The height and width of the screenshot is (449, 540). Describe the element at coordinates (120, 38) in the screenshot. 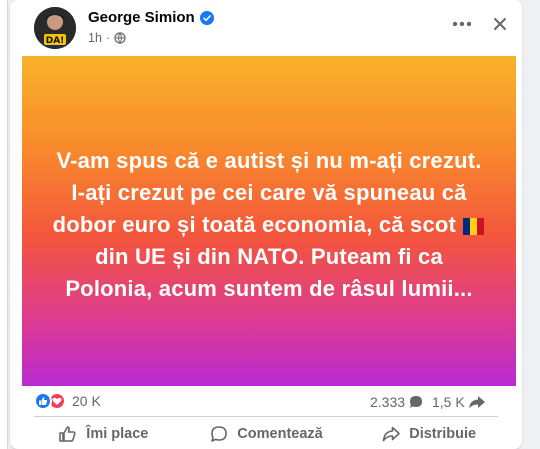

I see `globe-icon` at that location.